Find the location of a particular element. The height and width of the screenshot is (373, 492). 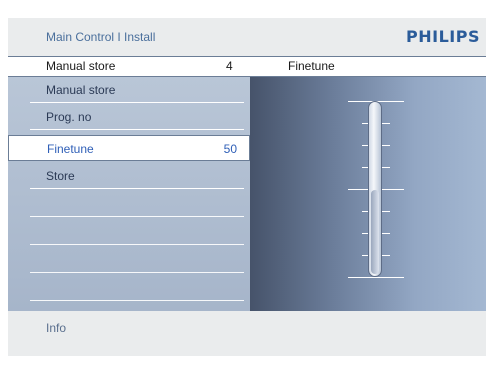

submenu-title: Finetune is located at coordinates (311, 66).